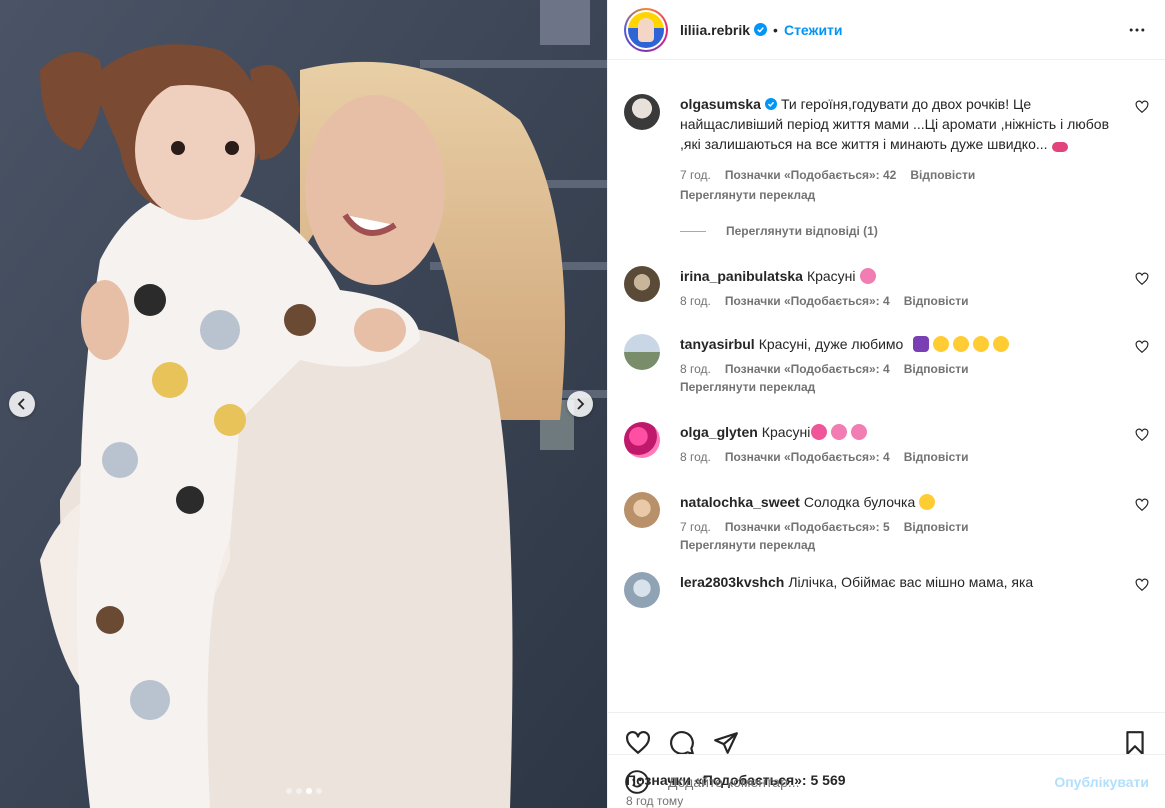 This screenshot has width=1165, height=808. What do you see at coordinates (732, 582) in the screenshot?
I see `comment-username: lera2803kvshch` at bounding box center [732, 582].